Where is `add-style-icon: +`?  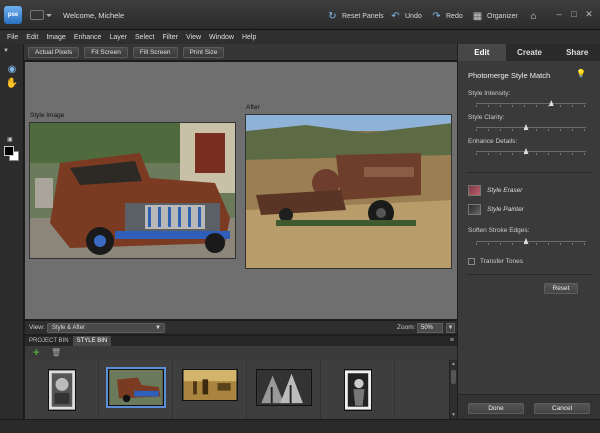 add-style-icon: + is located at coordinates (36, 353).